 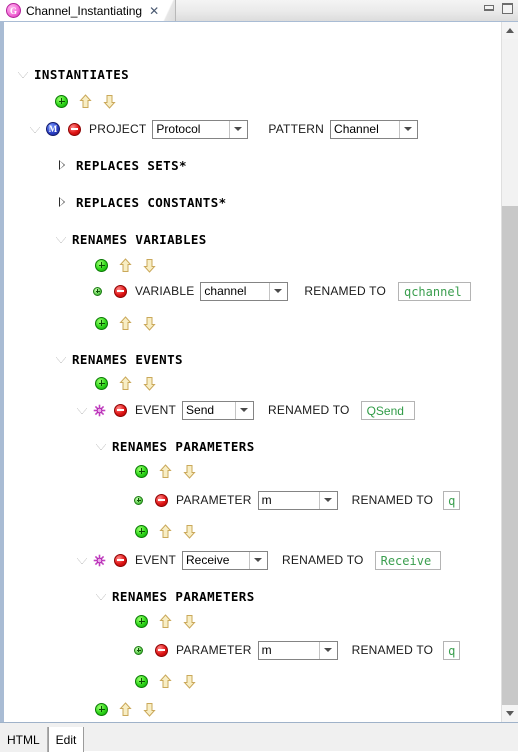 I want to click on event-renamed-input: QSend, so click(x=387, y=410).